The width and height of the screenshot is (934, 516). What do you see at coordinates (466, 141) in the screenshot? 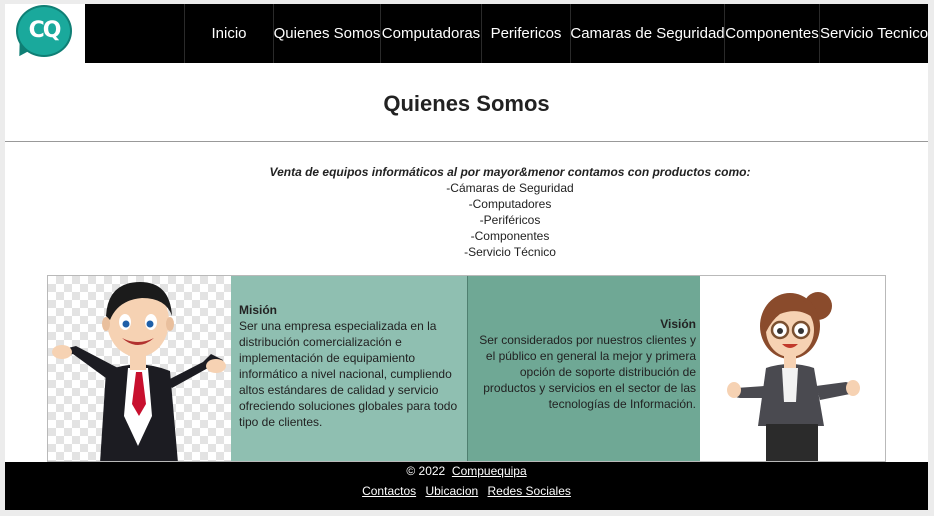
I see `divider` at bounding box center [466, 141].